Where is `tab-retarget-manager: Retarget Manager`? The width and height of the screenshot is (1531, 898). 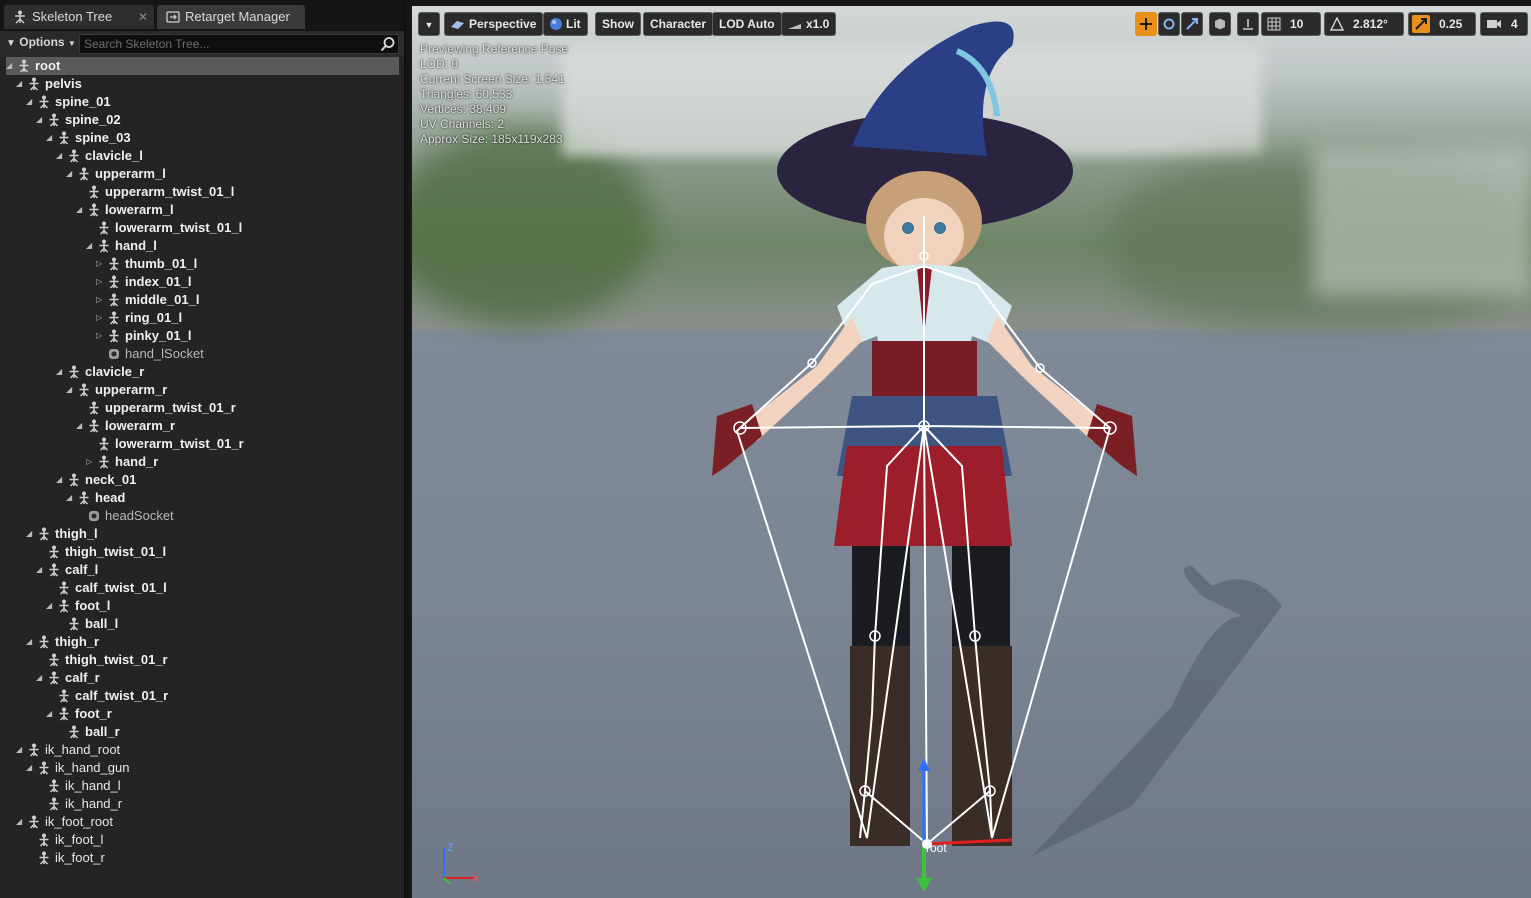 tab-retarget-manager: Retarget Manager is located at coordinates (231, 17).